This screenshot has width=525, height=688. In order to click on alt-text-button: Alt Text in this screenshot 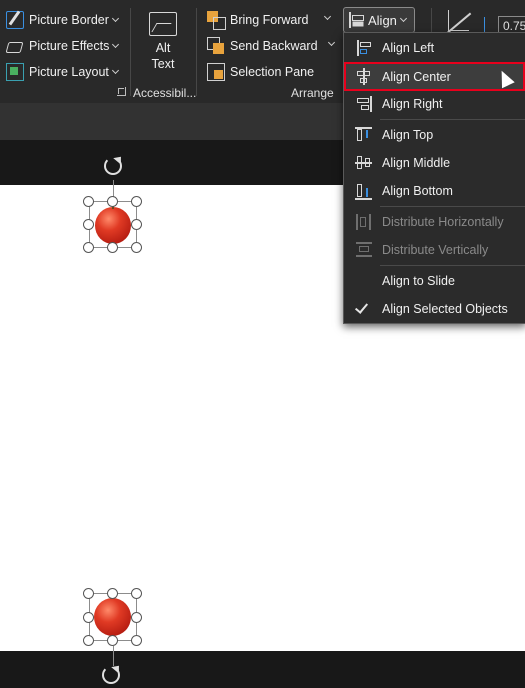, I will do `click(163, 44)`.